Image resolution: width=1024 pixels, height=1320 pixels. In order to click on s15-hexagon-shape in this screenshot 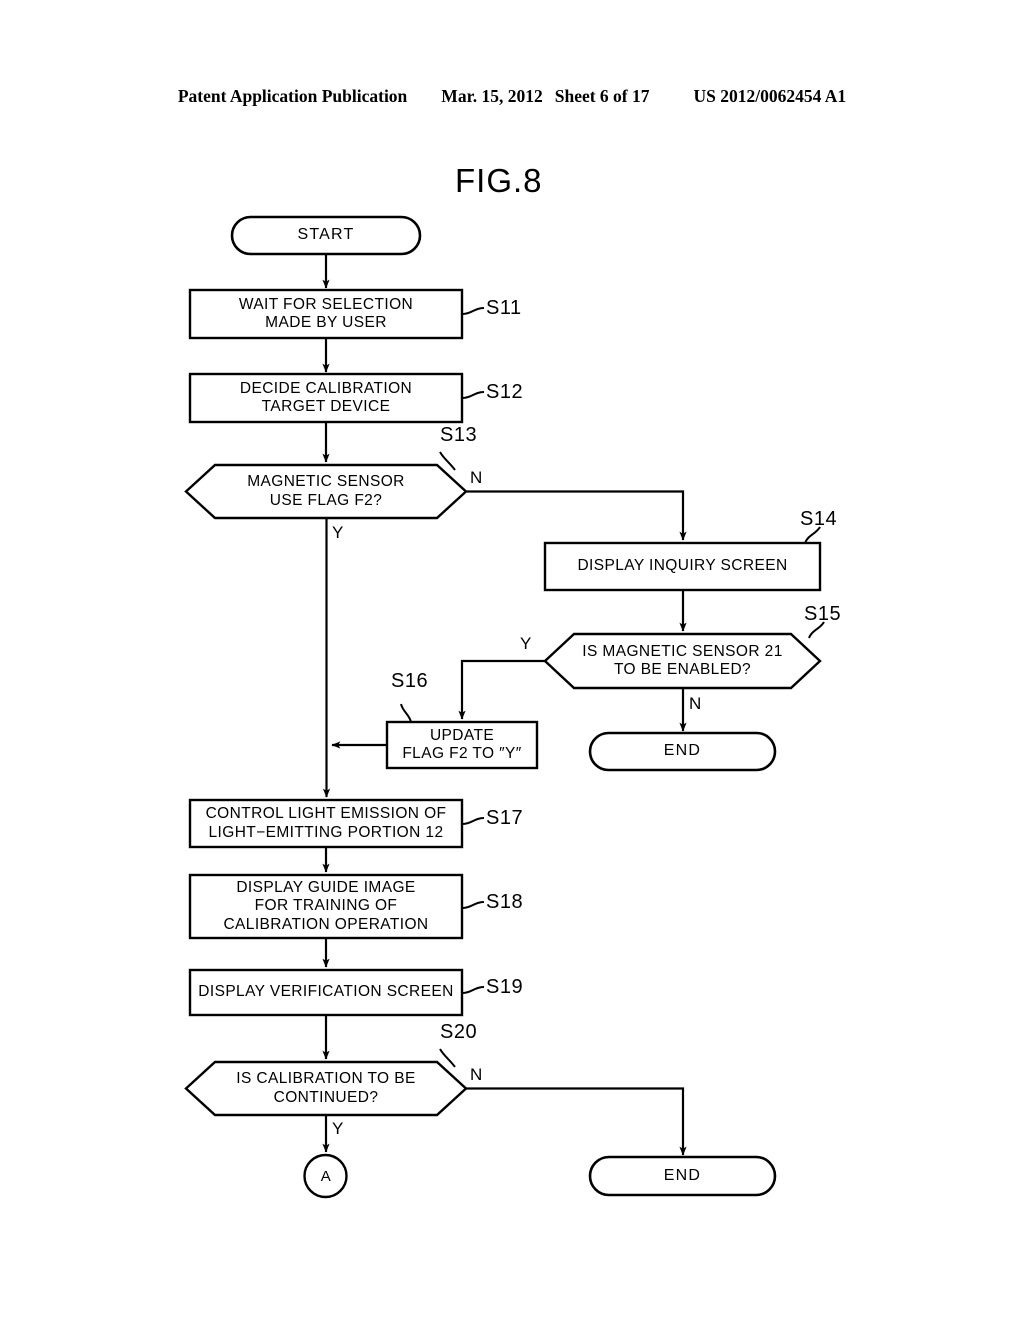, I will do `click(682, 661)`.